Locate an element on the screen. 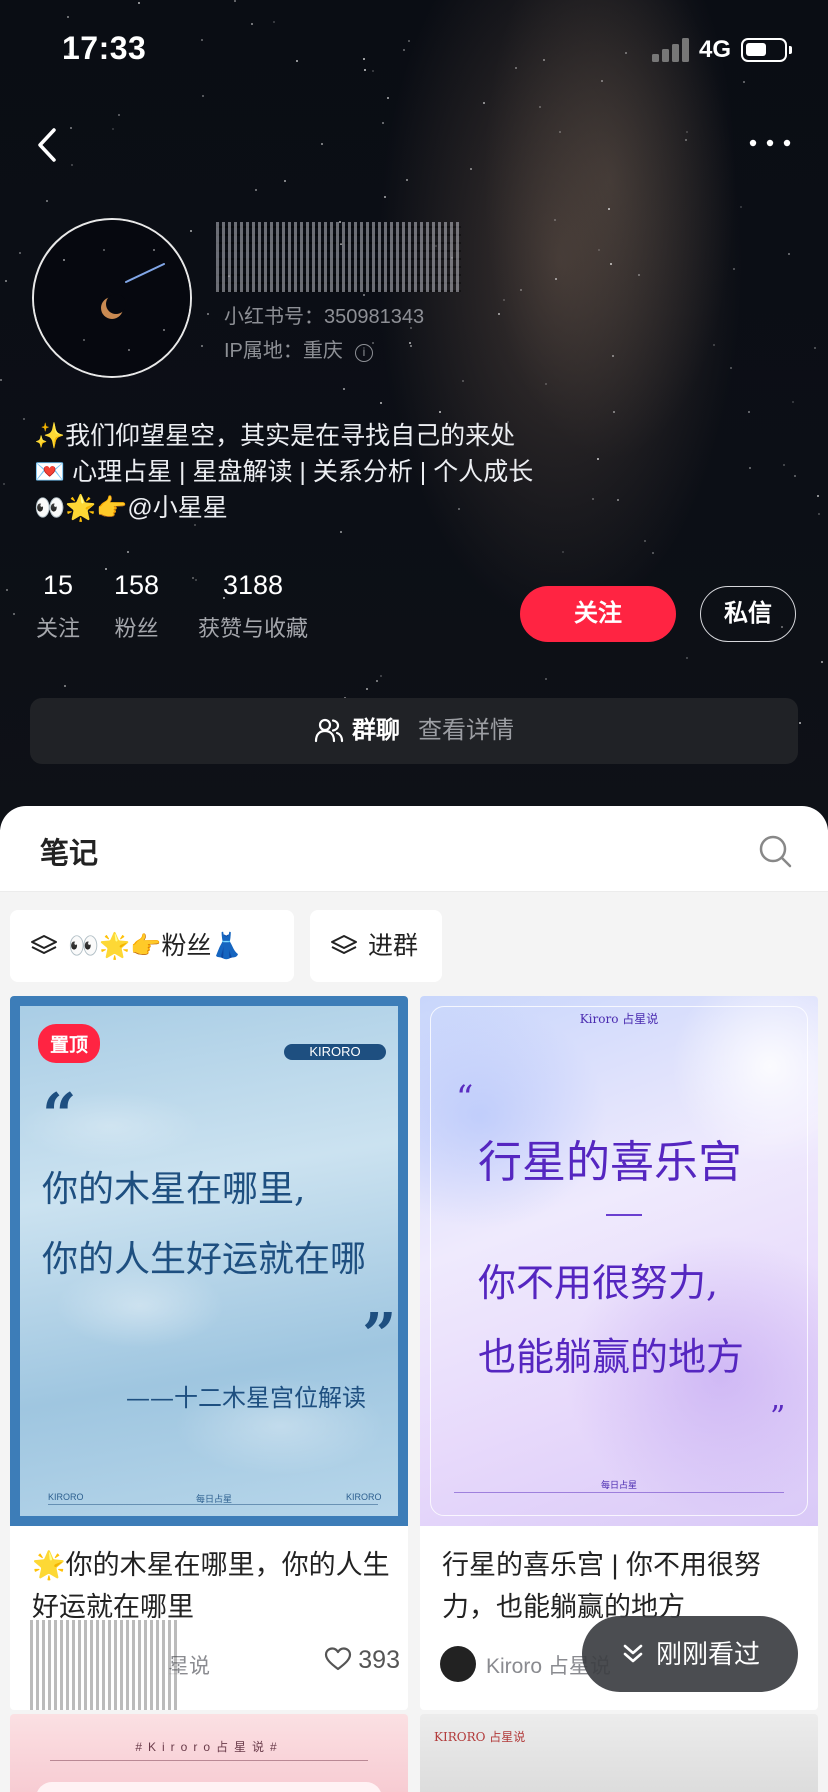 The height and width of the screenshot is (1792, 828). bio-line: 👀🌟👉@小星星 is located at coordinates (283, 508).